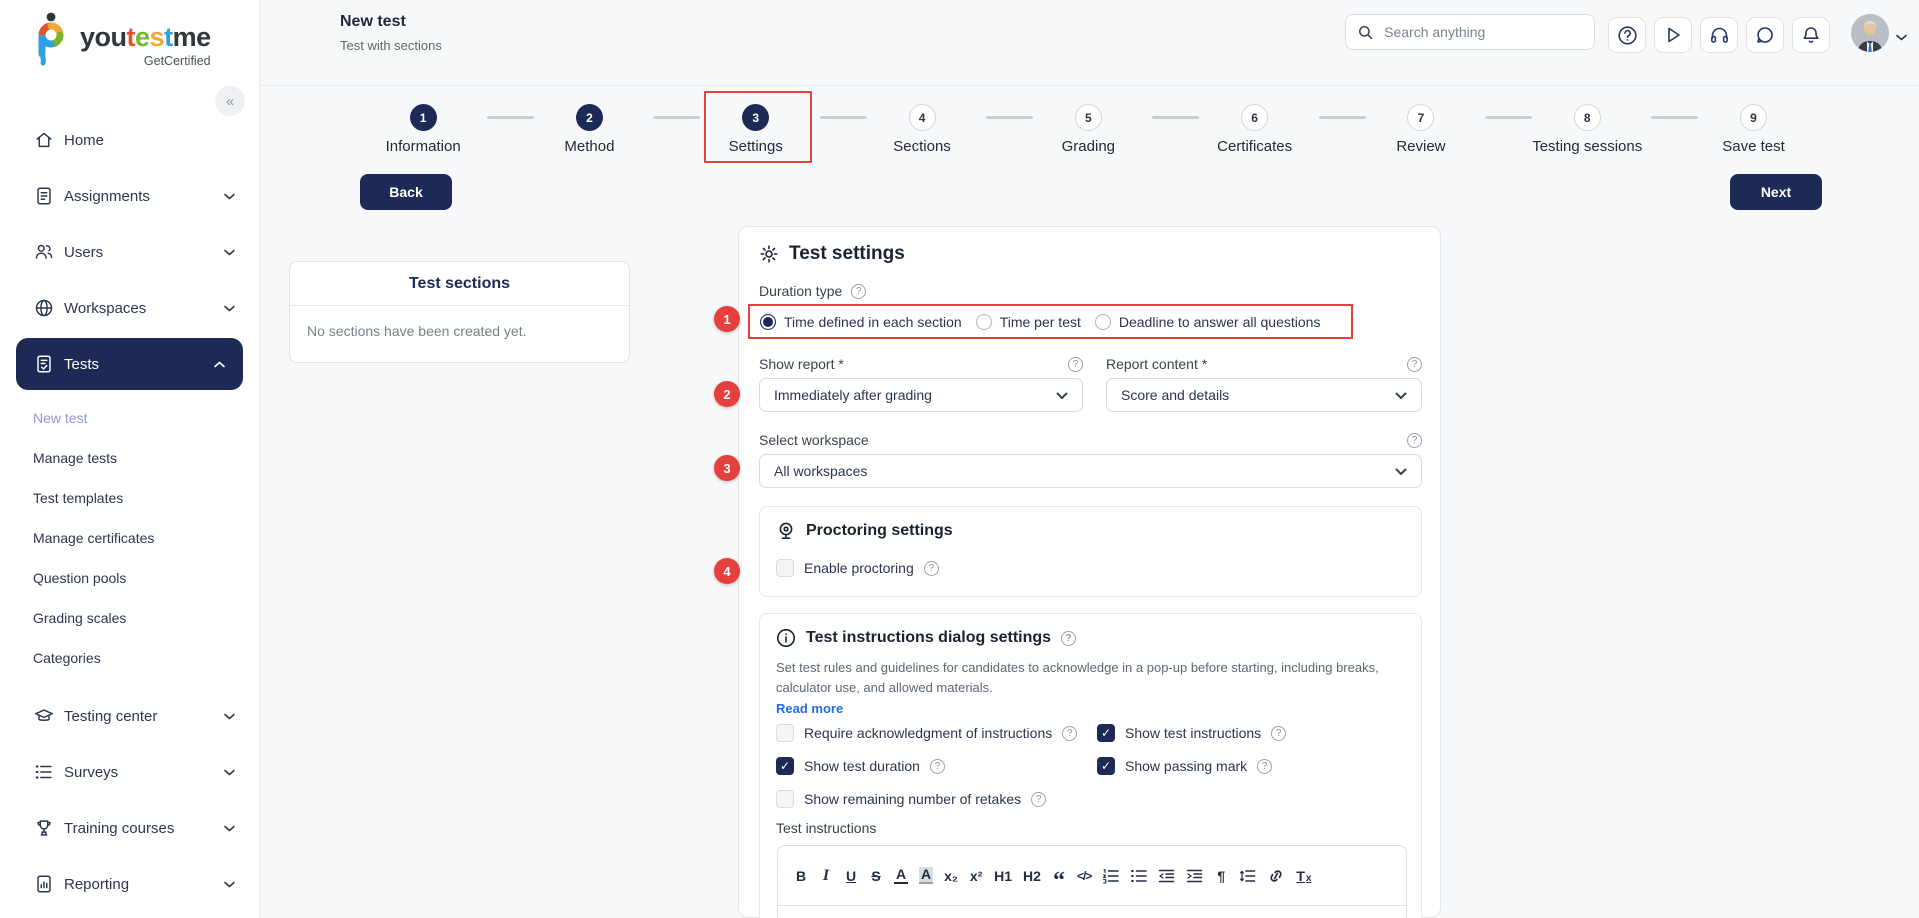  I want to click on submenu-item-grading-scales: Grading scales, so click(129, 618).